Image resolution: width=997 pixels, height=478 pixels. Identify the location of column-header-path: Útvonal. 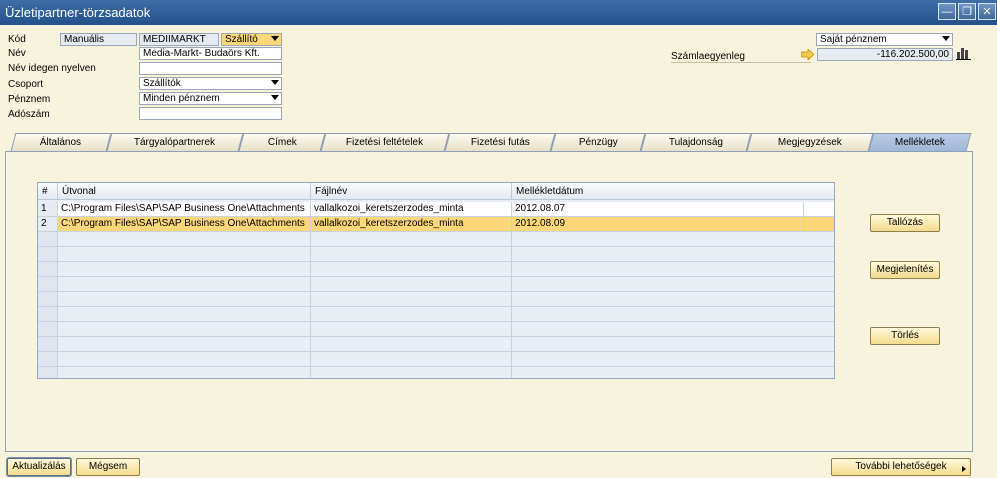
(184, 191).